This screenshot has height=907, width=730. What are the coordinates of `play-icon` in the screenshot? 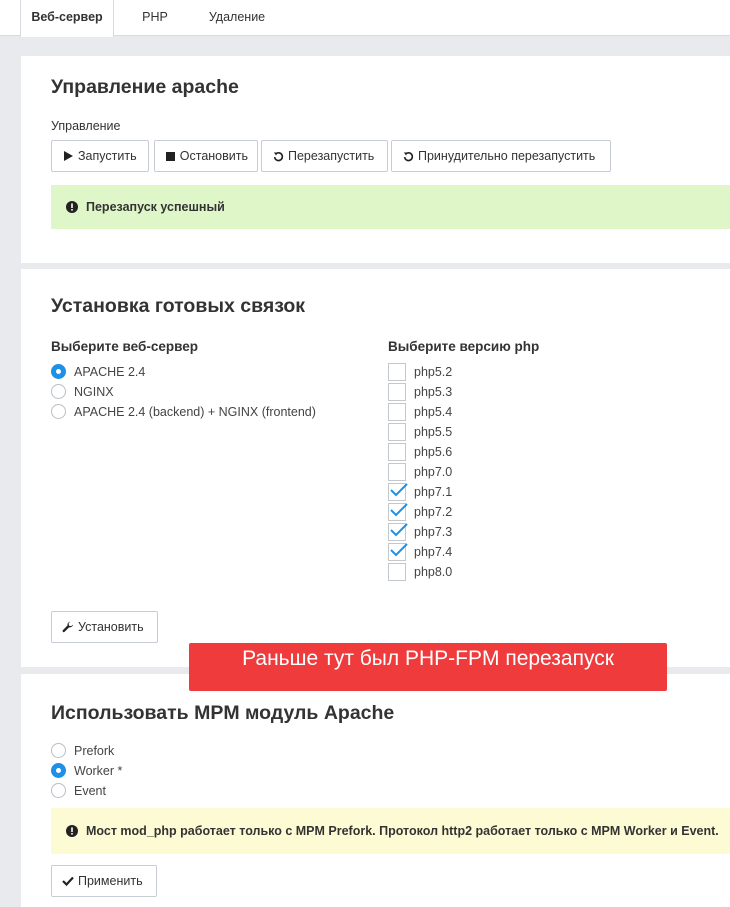 It's located at (68, 156).